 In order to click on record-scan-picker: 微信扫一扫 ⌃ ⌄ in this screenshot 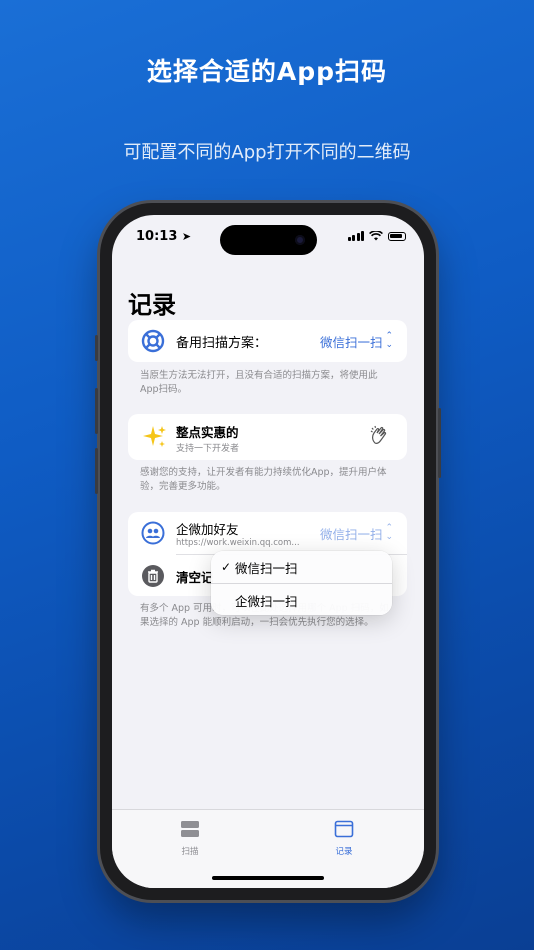, I will do `click(356, 533)`.